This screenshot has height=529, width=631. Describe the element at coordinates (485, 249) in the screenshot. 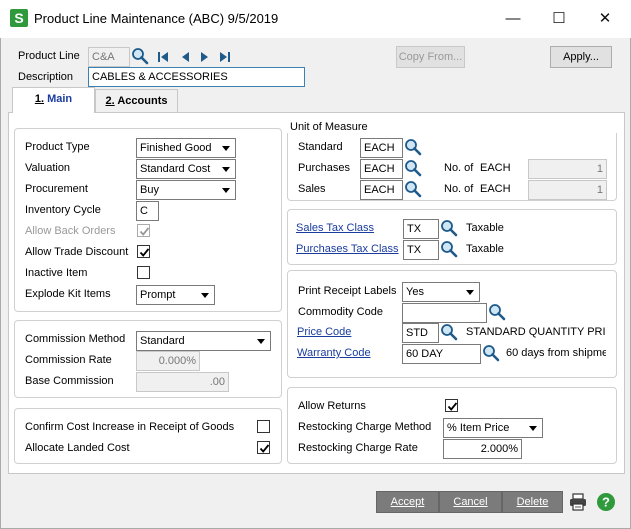

I see `purchases-tax-class-description: Taxable` at that location.